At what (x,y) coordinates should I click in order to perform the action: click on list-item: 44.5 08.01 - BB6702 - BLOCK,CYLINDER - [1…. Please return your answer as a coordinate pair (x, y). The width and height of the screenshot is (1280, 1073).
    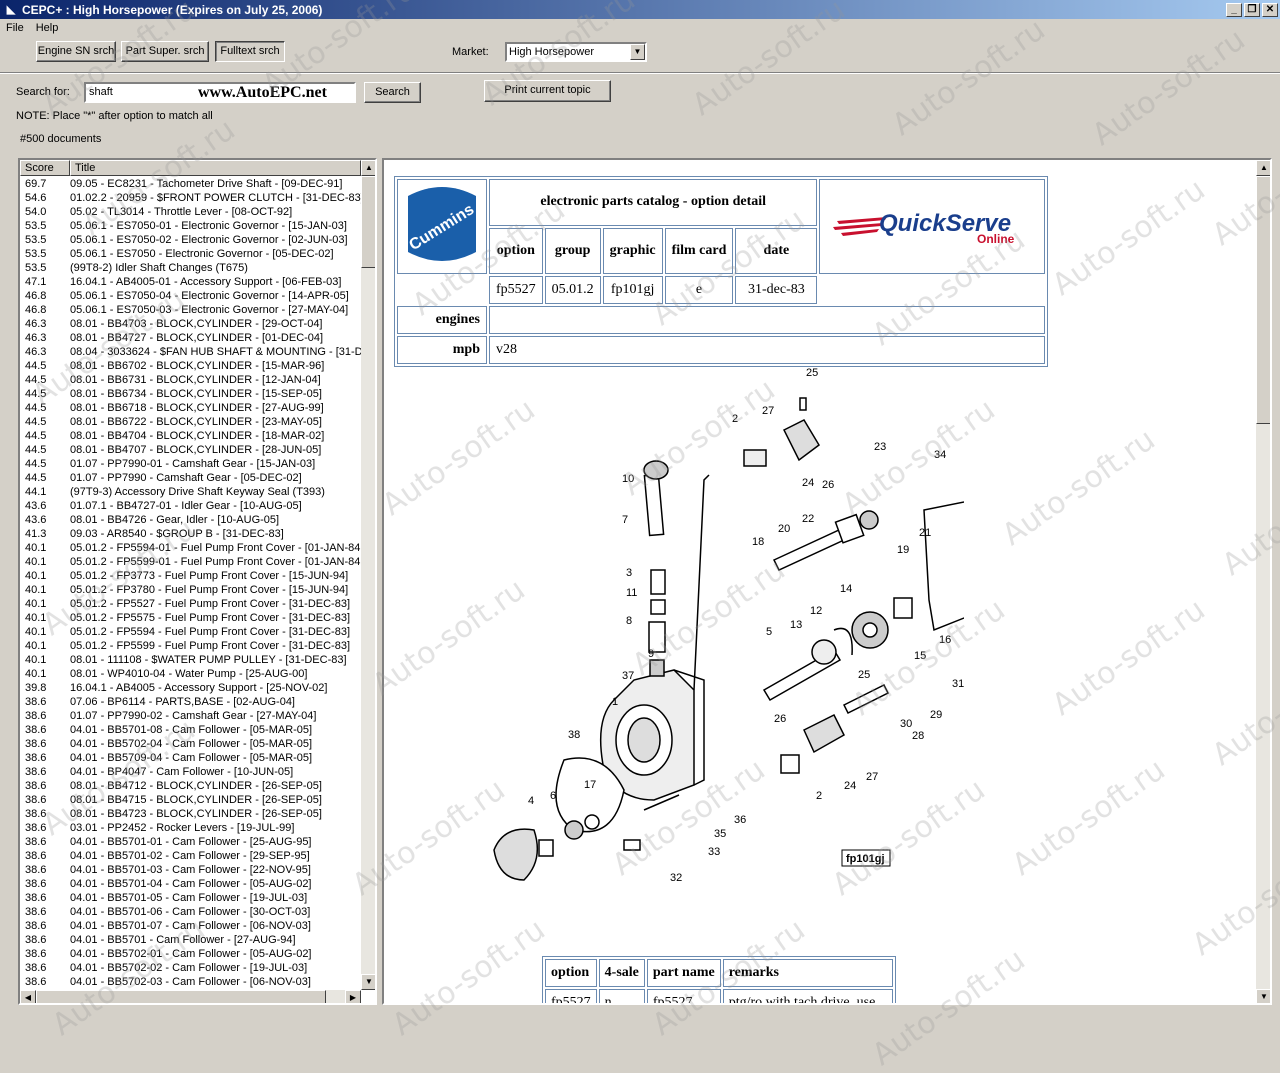
    Looking at the image, I should click on (190, 366).